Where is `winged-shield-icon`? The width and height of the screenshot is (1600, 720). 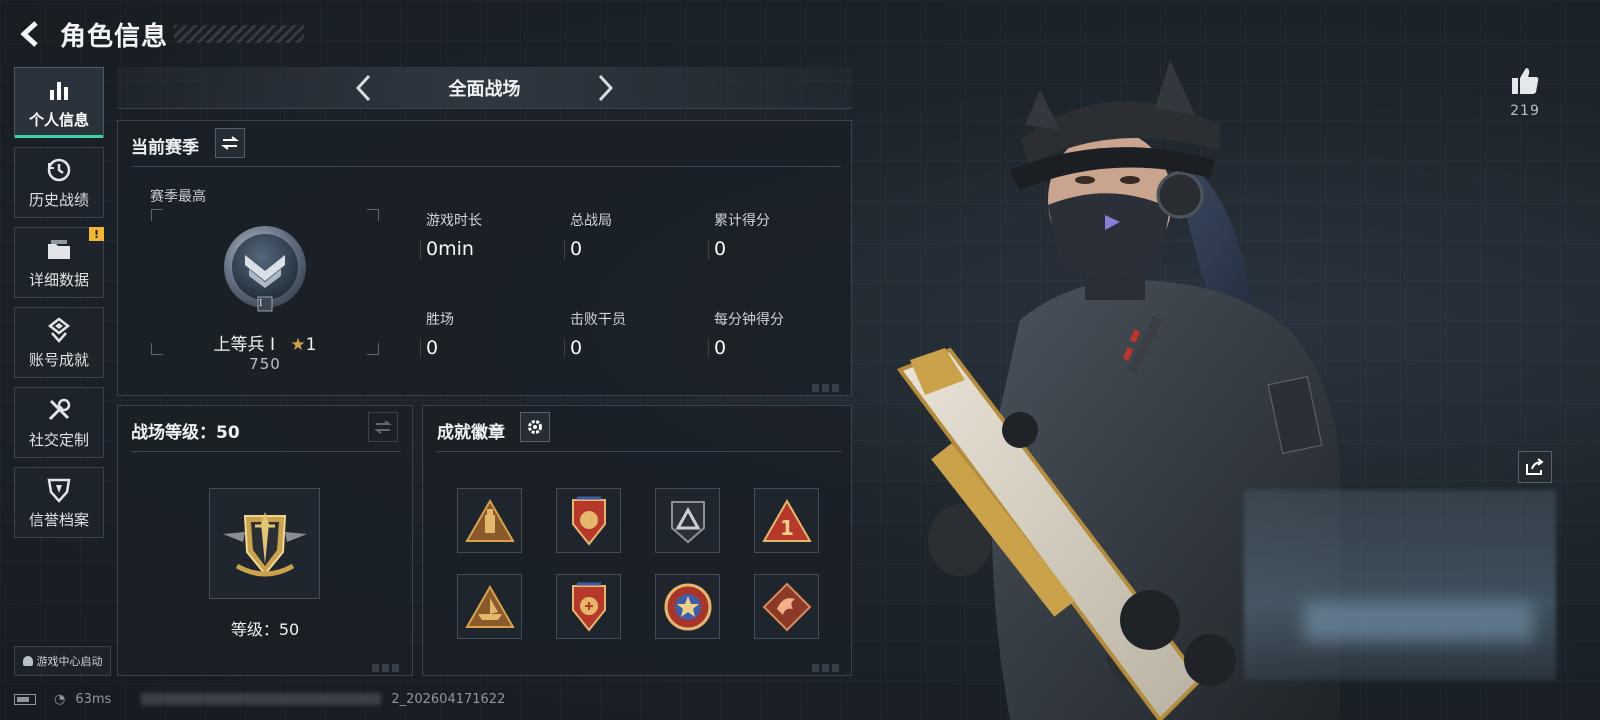 winged-shield-icon is located at coordinates (264, 543).